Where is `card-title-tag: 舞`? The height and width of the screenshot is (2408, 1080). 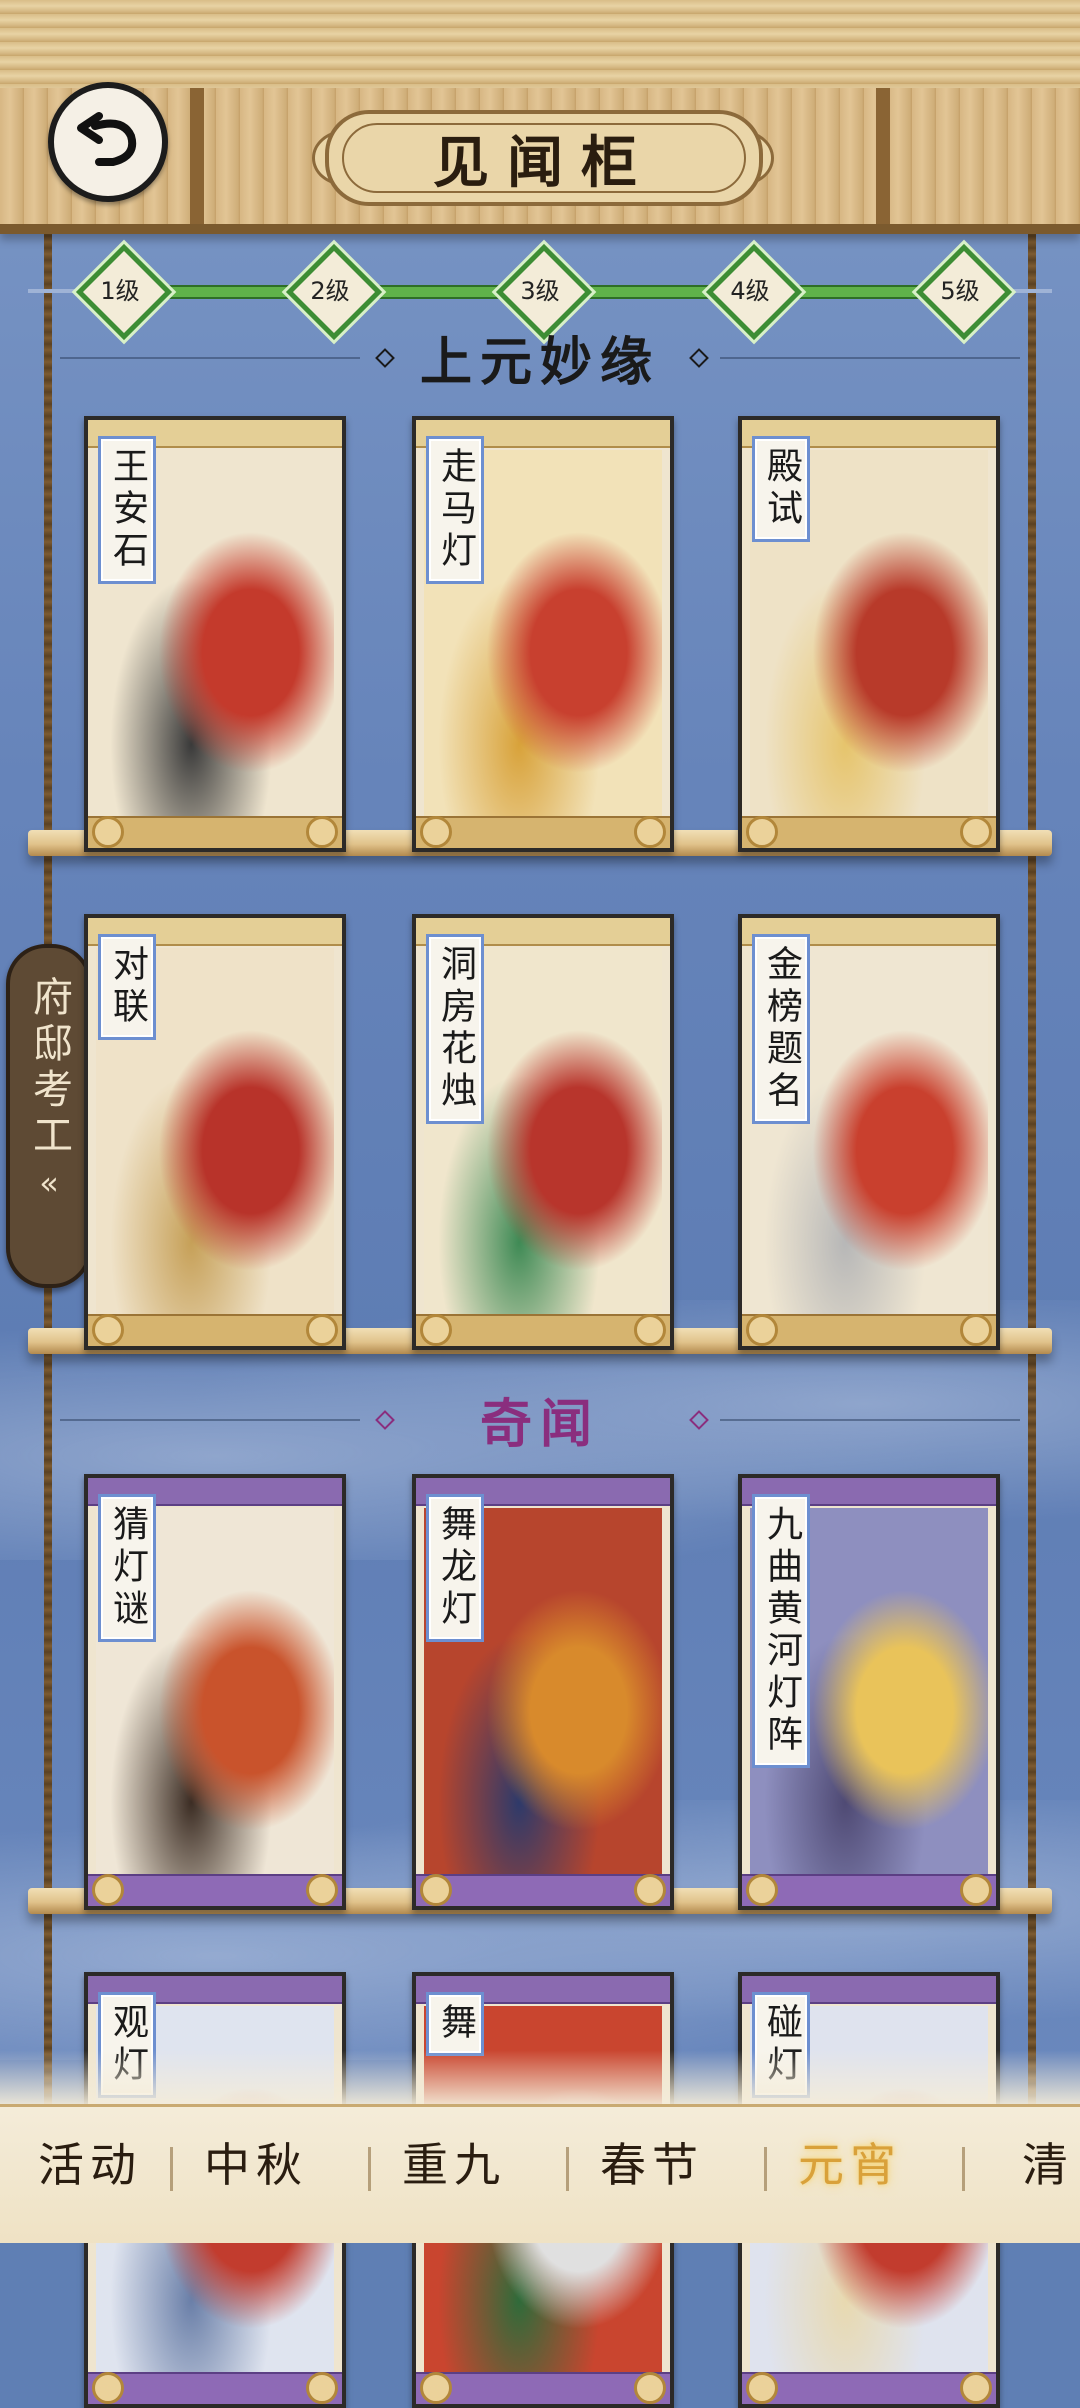
card-title-tag: 舞 is located at coordinates (455, 2024).